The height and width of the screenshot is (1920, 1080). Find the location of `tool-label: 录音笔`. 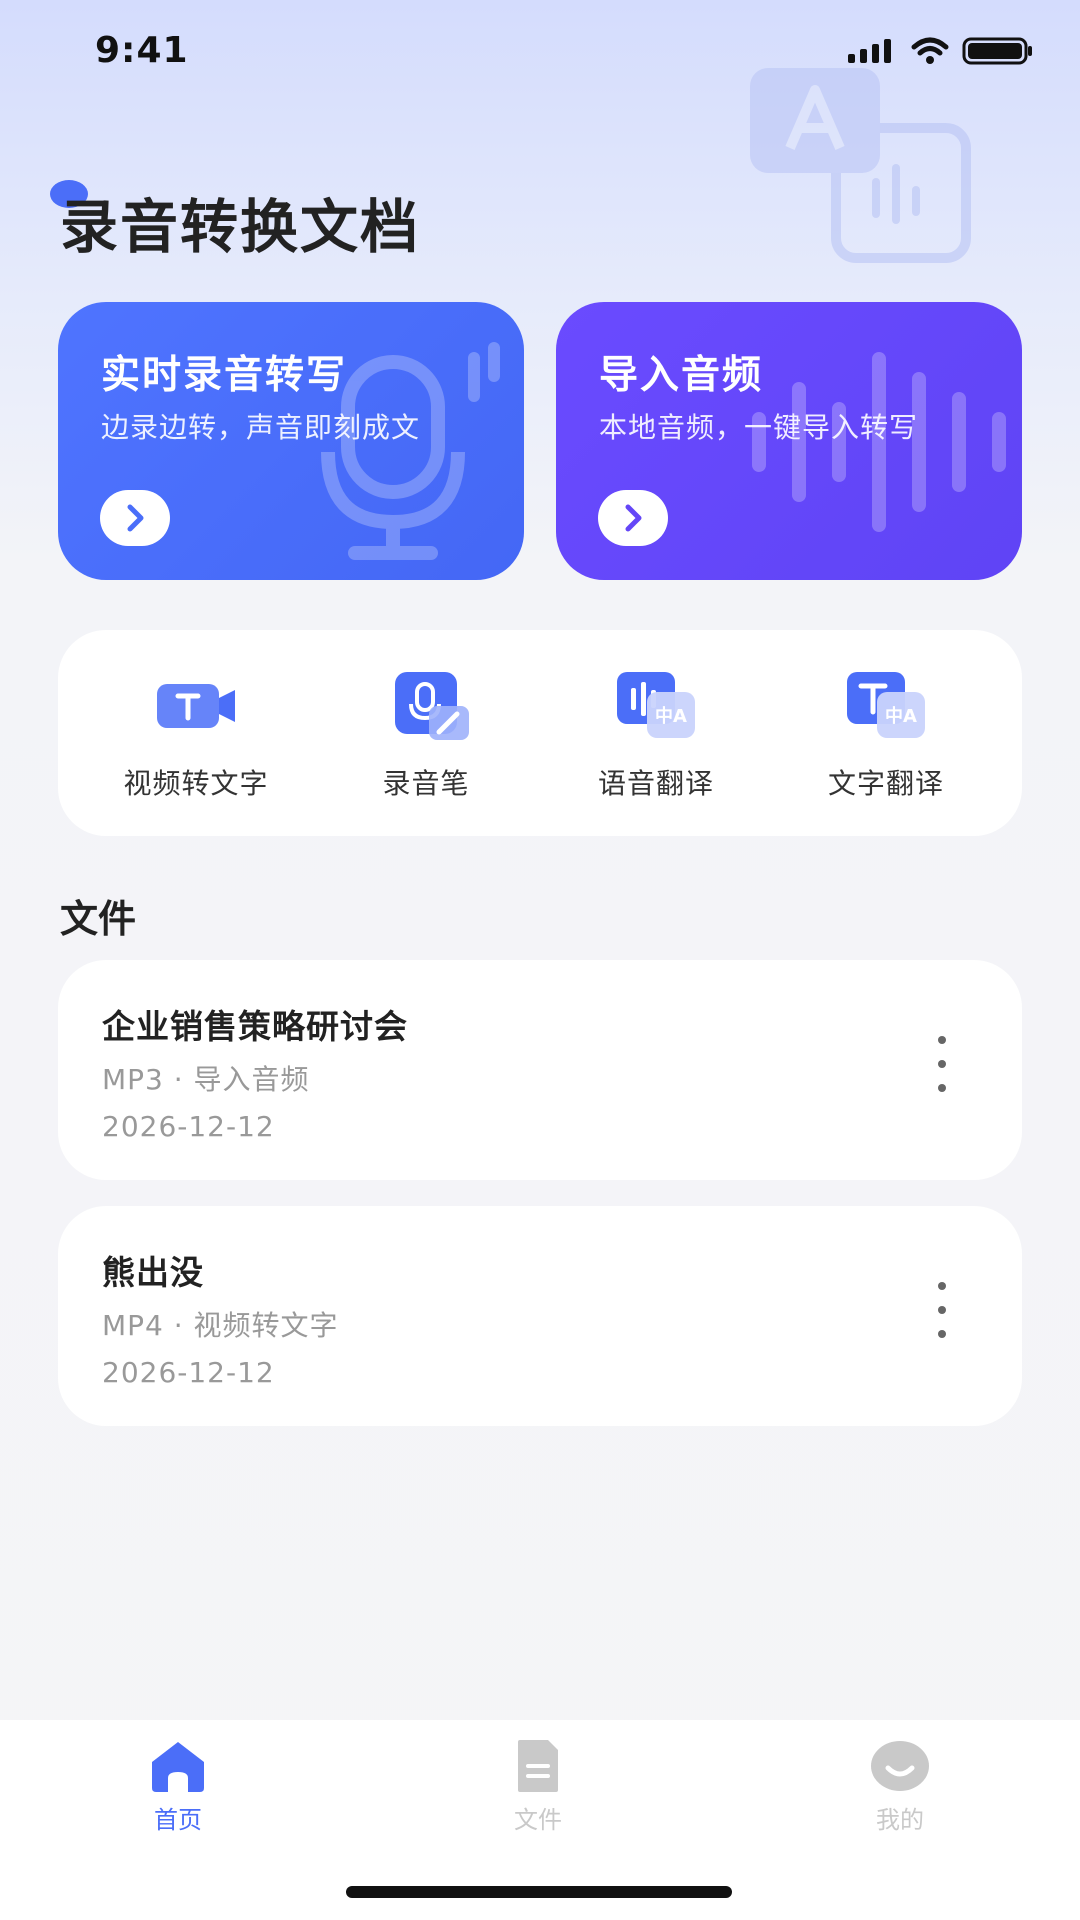

tool-label: 录音笔 is located at coordinates (426, 783).